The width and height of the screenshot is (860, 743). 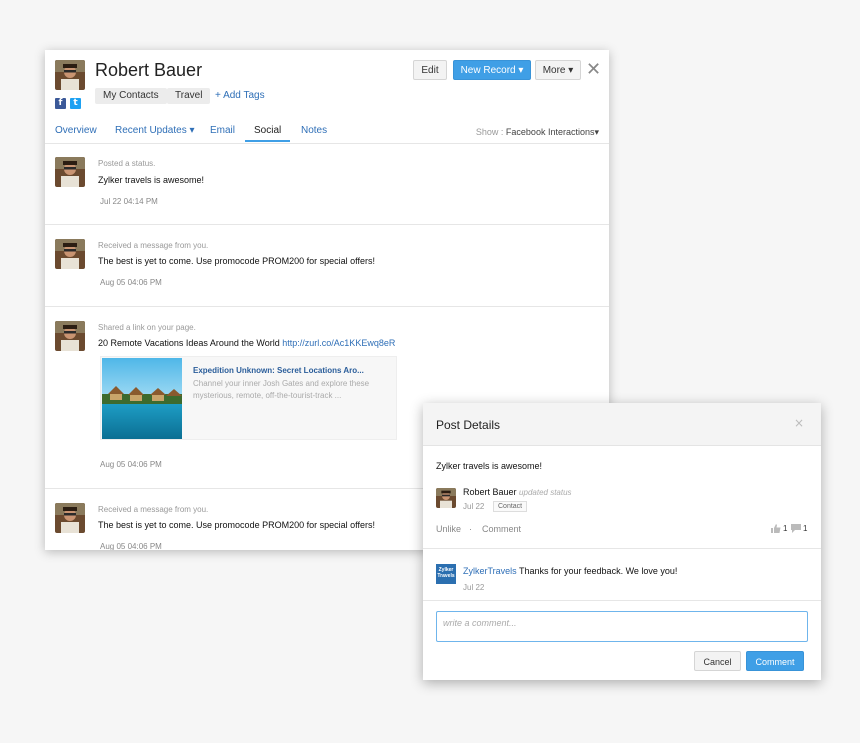 What do you see at coordinates (222, 130) in the screenshot?
I see `tab-email: Email` at bounding box center [222, 130].